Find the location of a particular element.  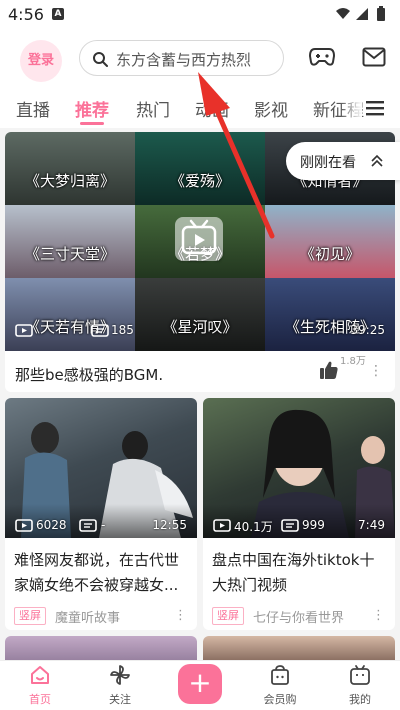

menu-icon is located at coordinates (375, 110).